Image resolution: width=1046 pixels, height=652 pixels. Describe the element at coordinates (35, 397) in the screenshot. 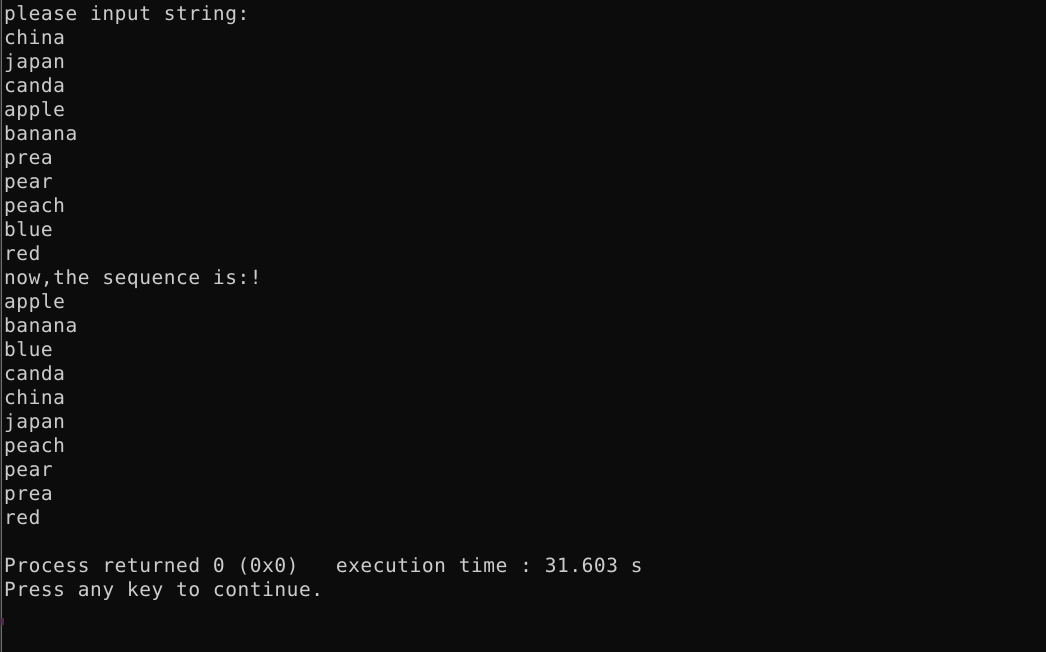

I see `console-line-sorted-word: china` at that location.